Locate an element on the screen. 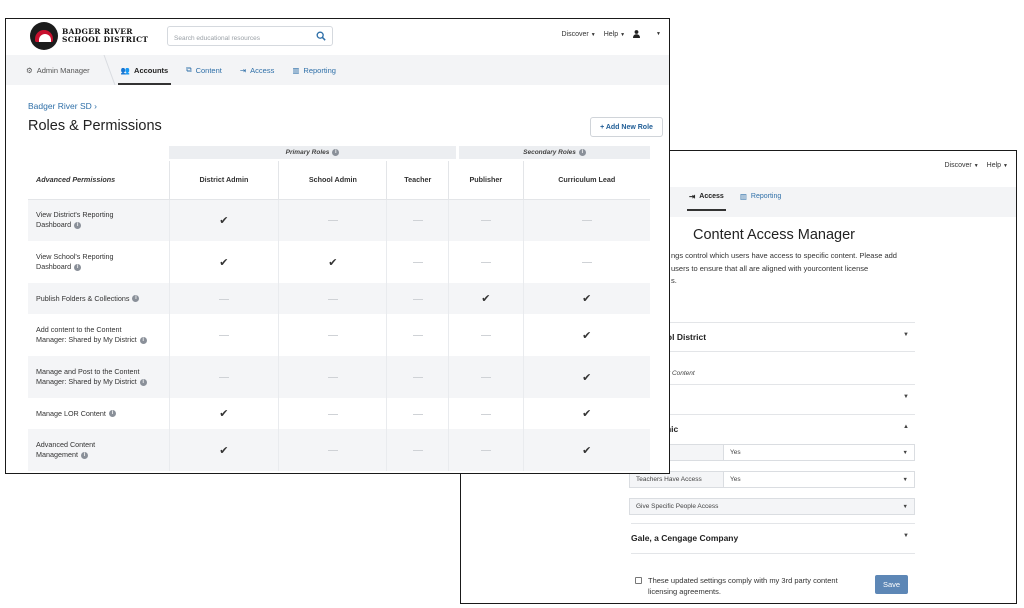 This screenshot has height=608, width=1024. save-button: Save is located at coordinates (891, 584).